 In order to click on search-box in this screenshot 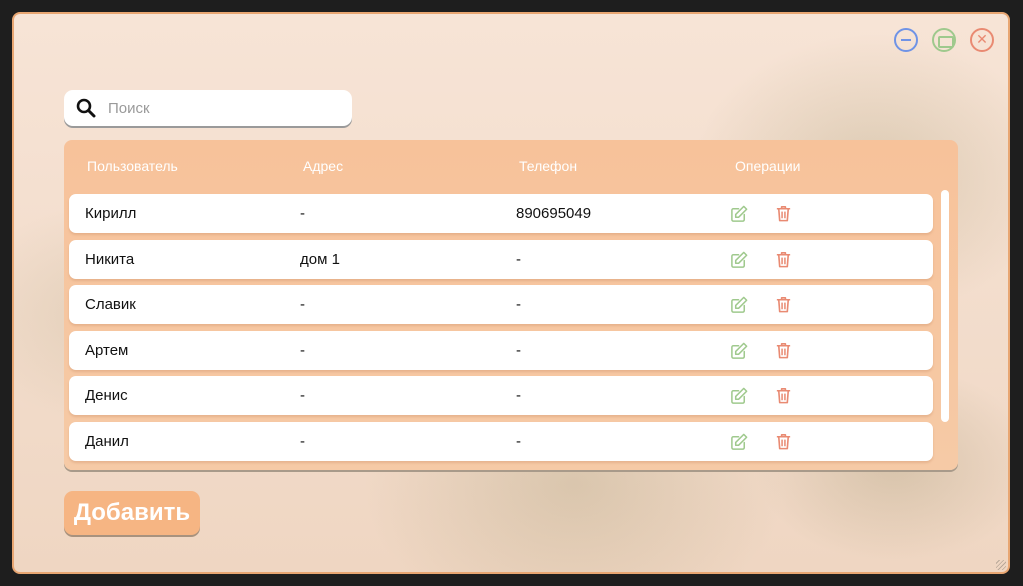, I will do `click(208, 108)`.